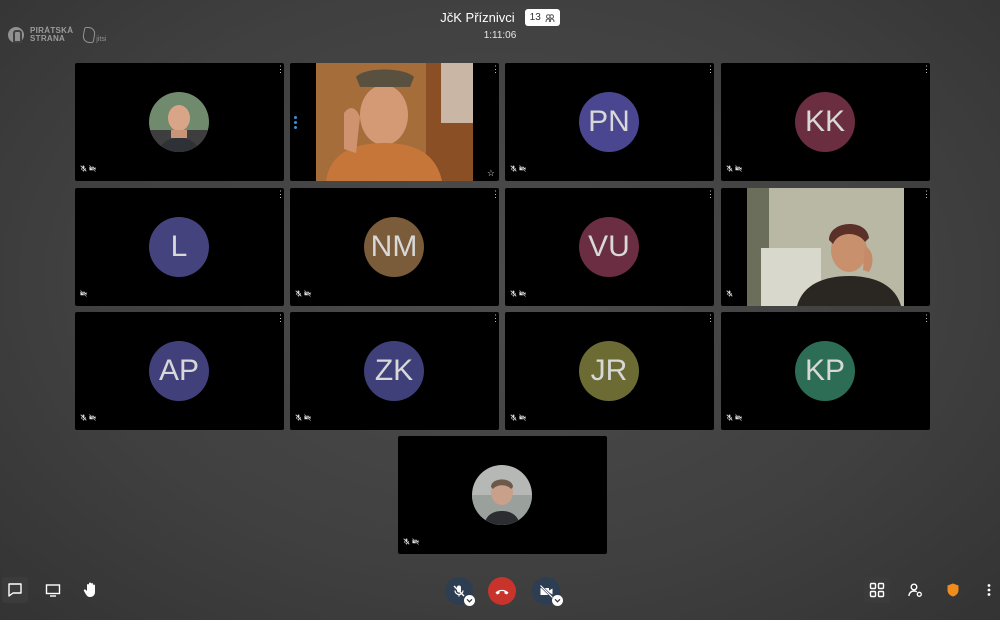 The height and width of the screenshot is (620, 1000). What do you see at coordinates (609, 122) in the screenshot?
I see `participant-tile: PN ⋮` at bounding box center [609, 122].